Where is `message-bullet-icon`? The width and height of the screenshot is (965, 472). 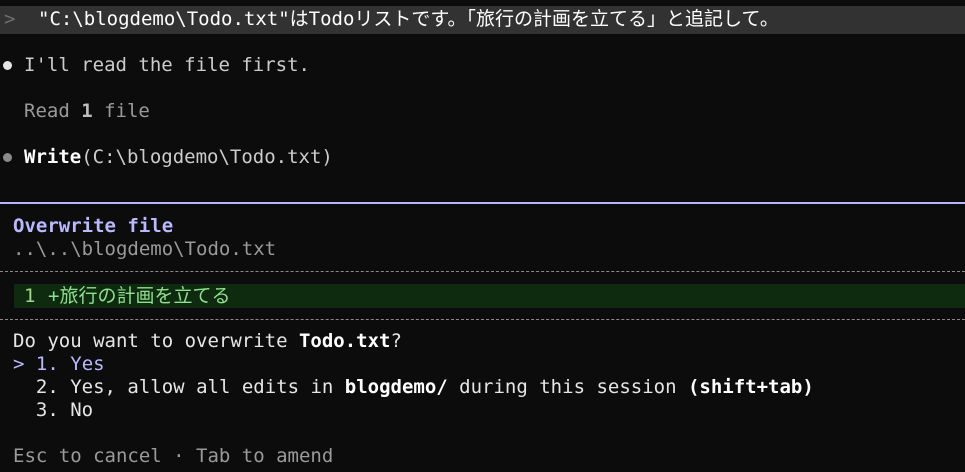 message-bullet-icon is located at coordinates (7, 65).